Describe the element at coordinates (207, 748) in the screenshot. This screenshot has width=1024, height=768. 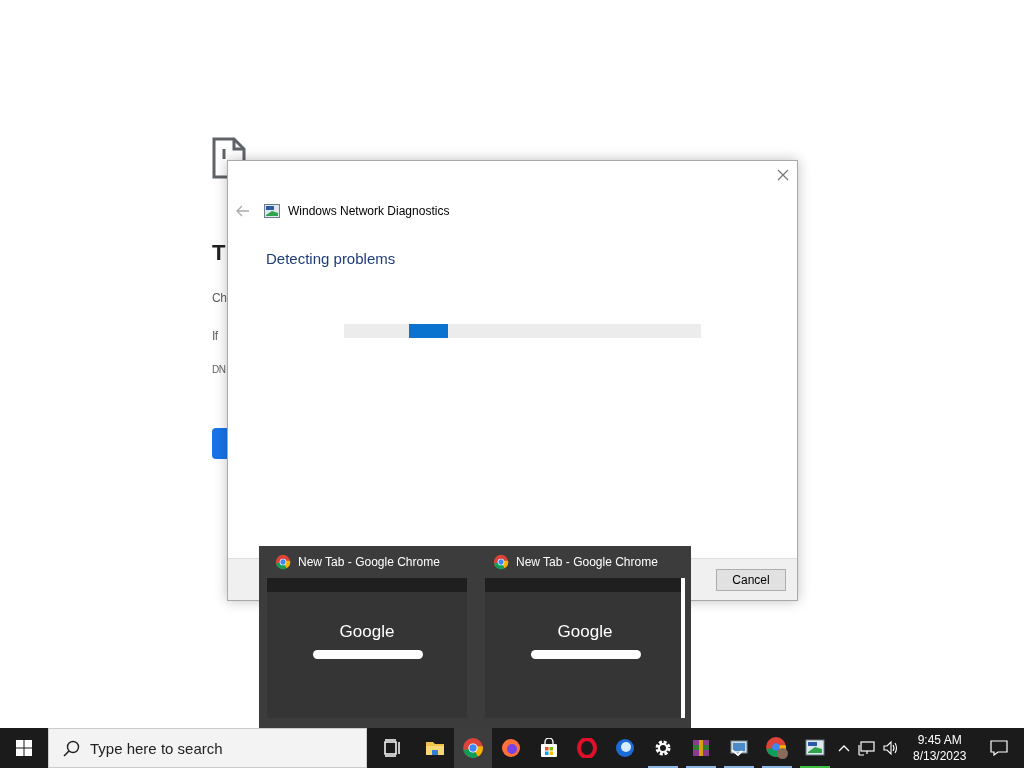
I see `search-field: Type here to search` at that location.